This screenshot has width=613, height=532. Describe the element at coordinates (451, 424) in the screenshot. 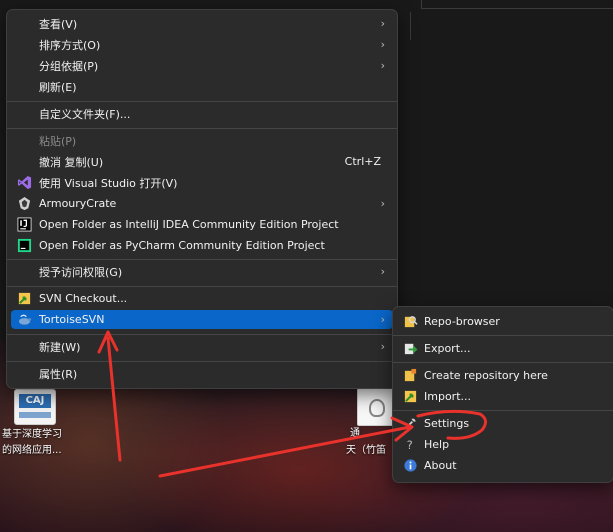

I see `annotation-circle` at that location.